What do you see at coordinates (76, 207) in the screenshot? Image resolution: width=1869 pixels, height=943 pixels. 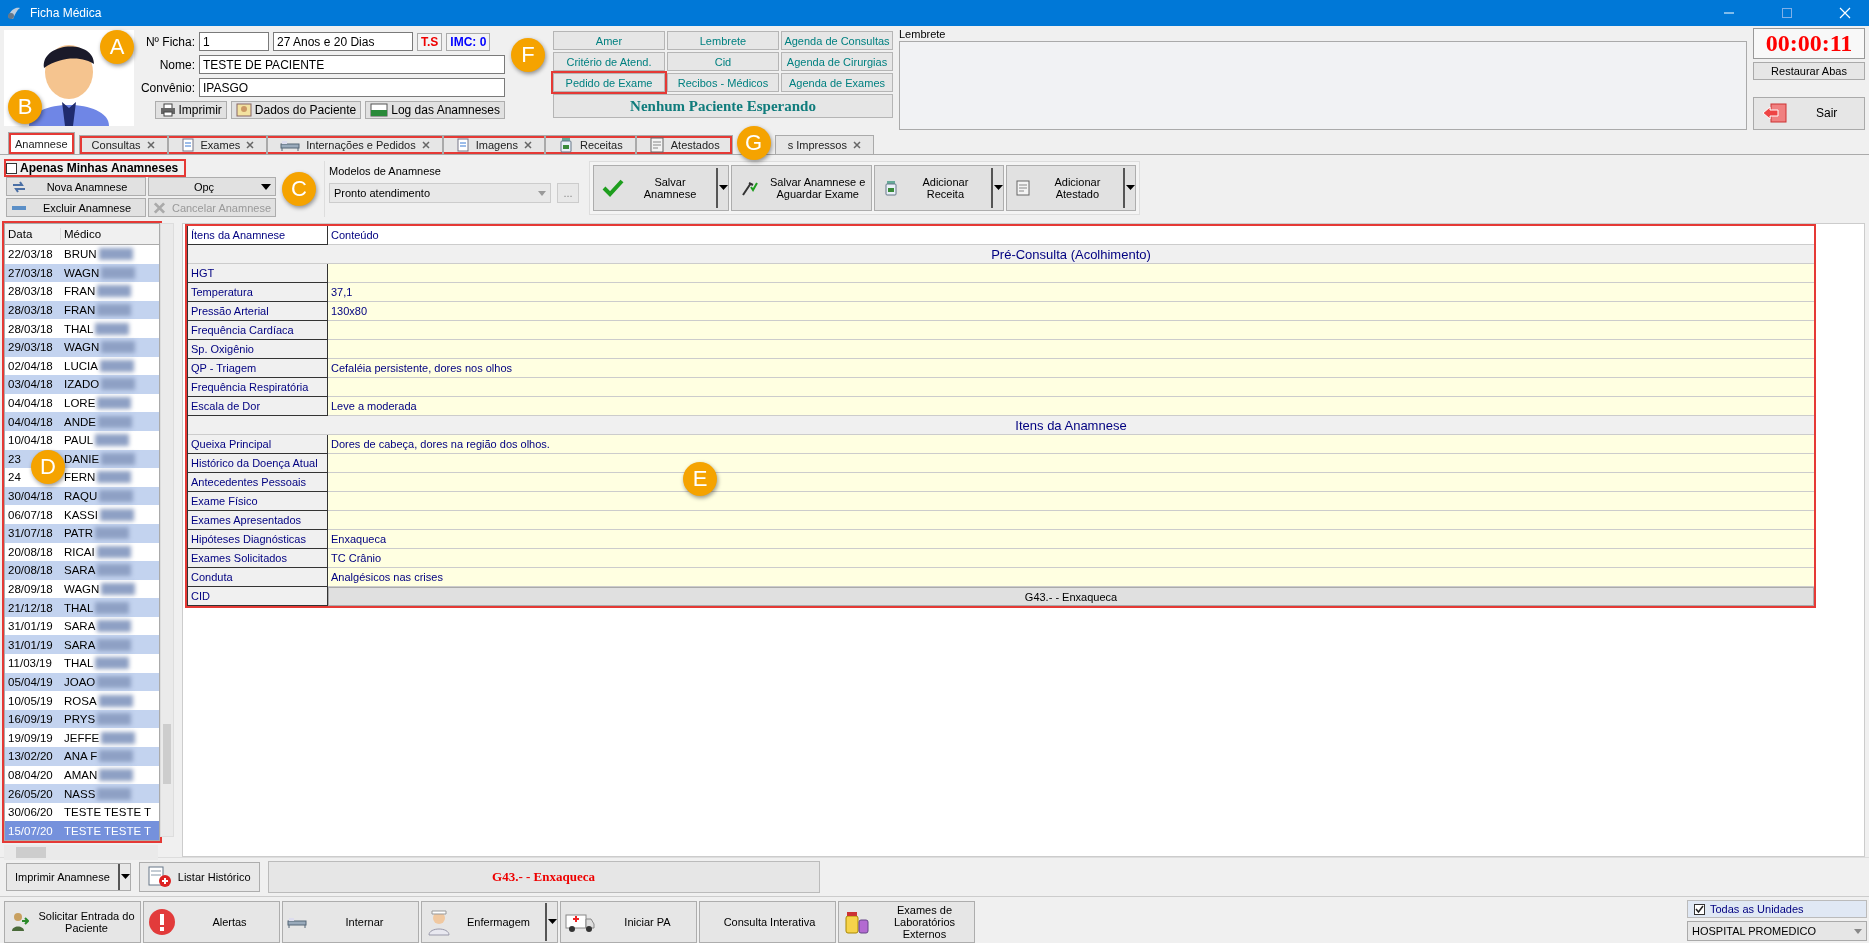 I see `anamnese-button: Excluir Anamnese` at bounding box center [76, 207].